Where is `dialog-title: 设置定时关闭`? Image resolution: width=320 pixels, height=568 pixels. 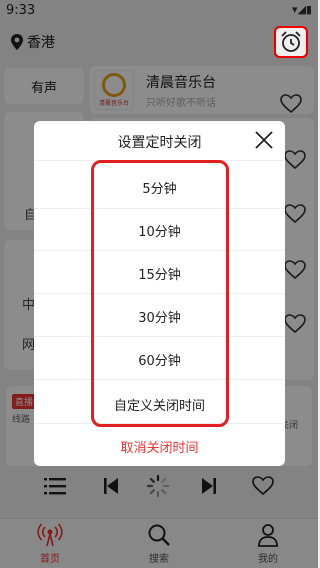
dialog-title: 设置定时关闭 is located at coordinates (159, 143).